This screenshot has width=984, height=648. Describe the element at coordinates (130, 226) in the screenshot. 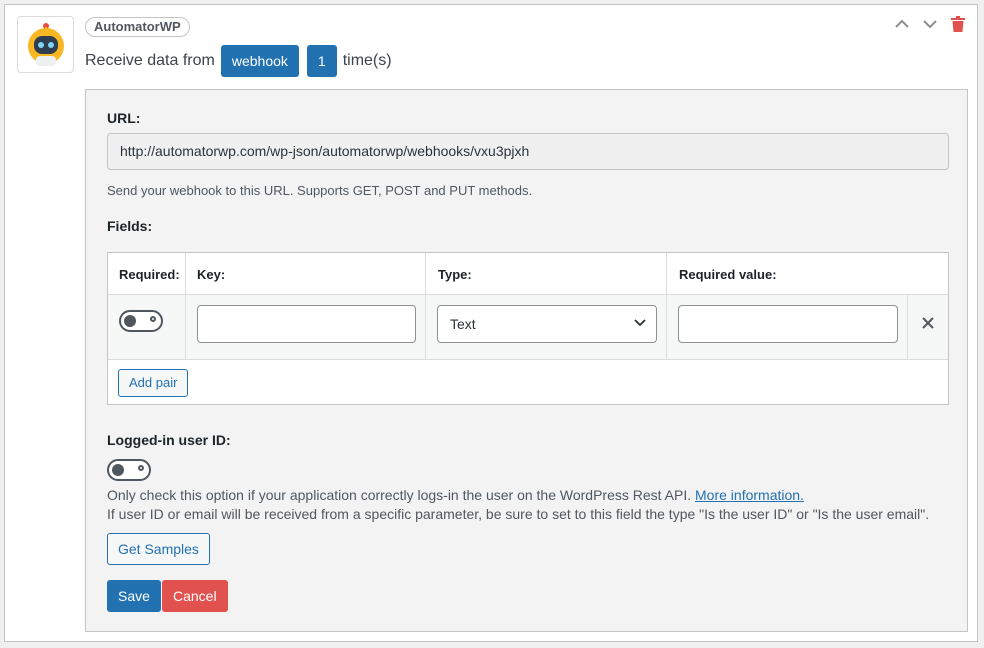

I see `fields-label: Fields:` at that location.